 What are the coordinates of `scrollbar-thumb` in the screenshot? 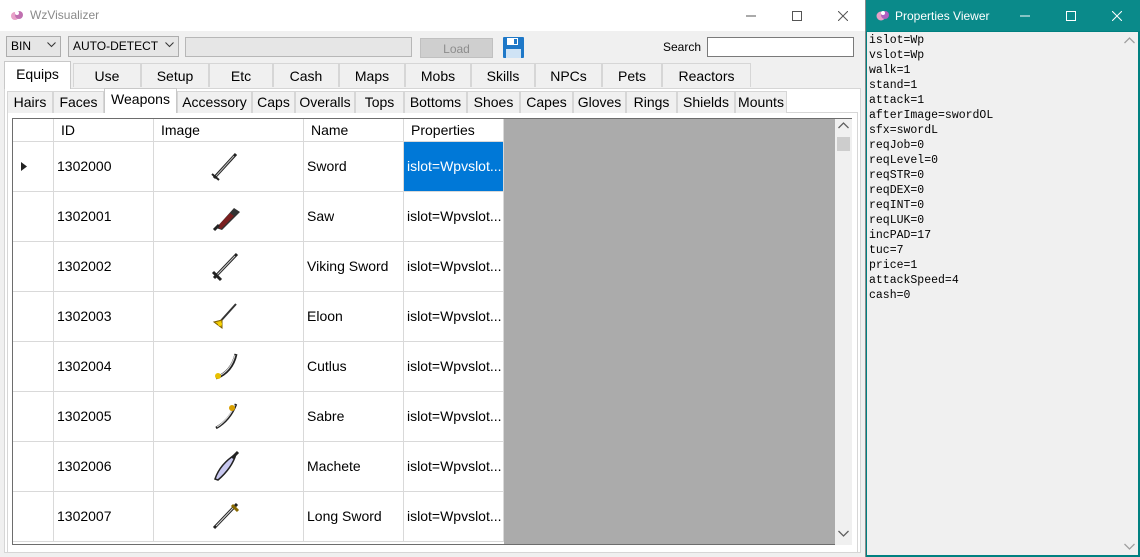 It's located at (843, 144).